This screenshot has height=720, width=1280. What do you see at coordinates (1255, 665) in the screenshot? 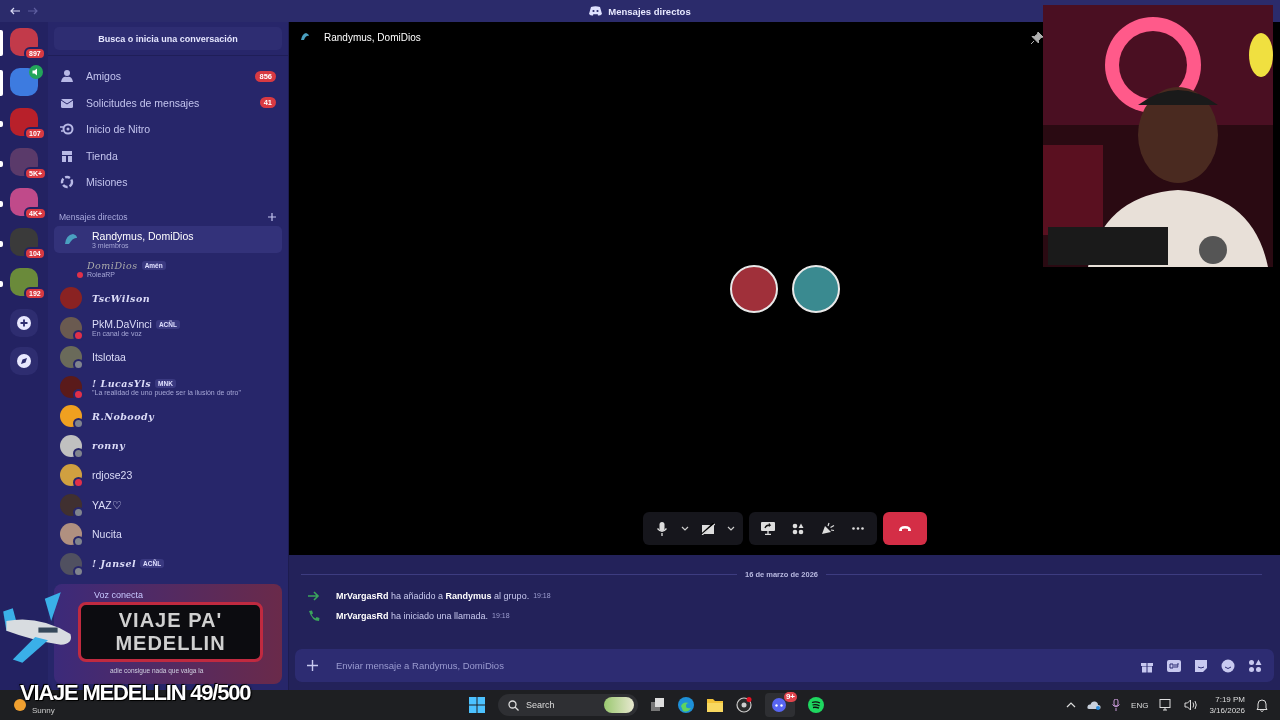
I see `apps-icon` at bounding box center [1255, 665].